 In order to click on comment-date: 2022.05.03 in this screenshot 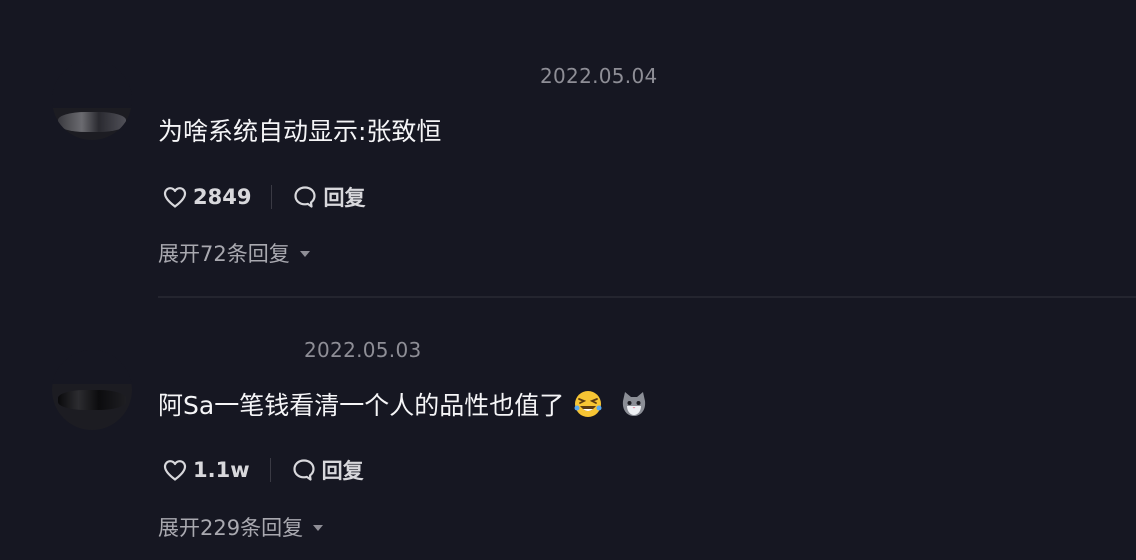, I will do `click(363, 350)`.